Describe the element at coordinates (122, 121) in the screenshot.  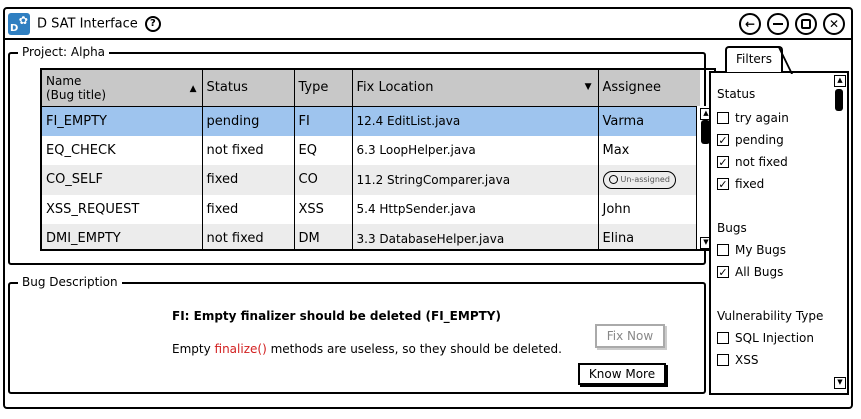
I see `cell-name: FI_EMPTY` at that location.